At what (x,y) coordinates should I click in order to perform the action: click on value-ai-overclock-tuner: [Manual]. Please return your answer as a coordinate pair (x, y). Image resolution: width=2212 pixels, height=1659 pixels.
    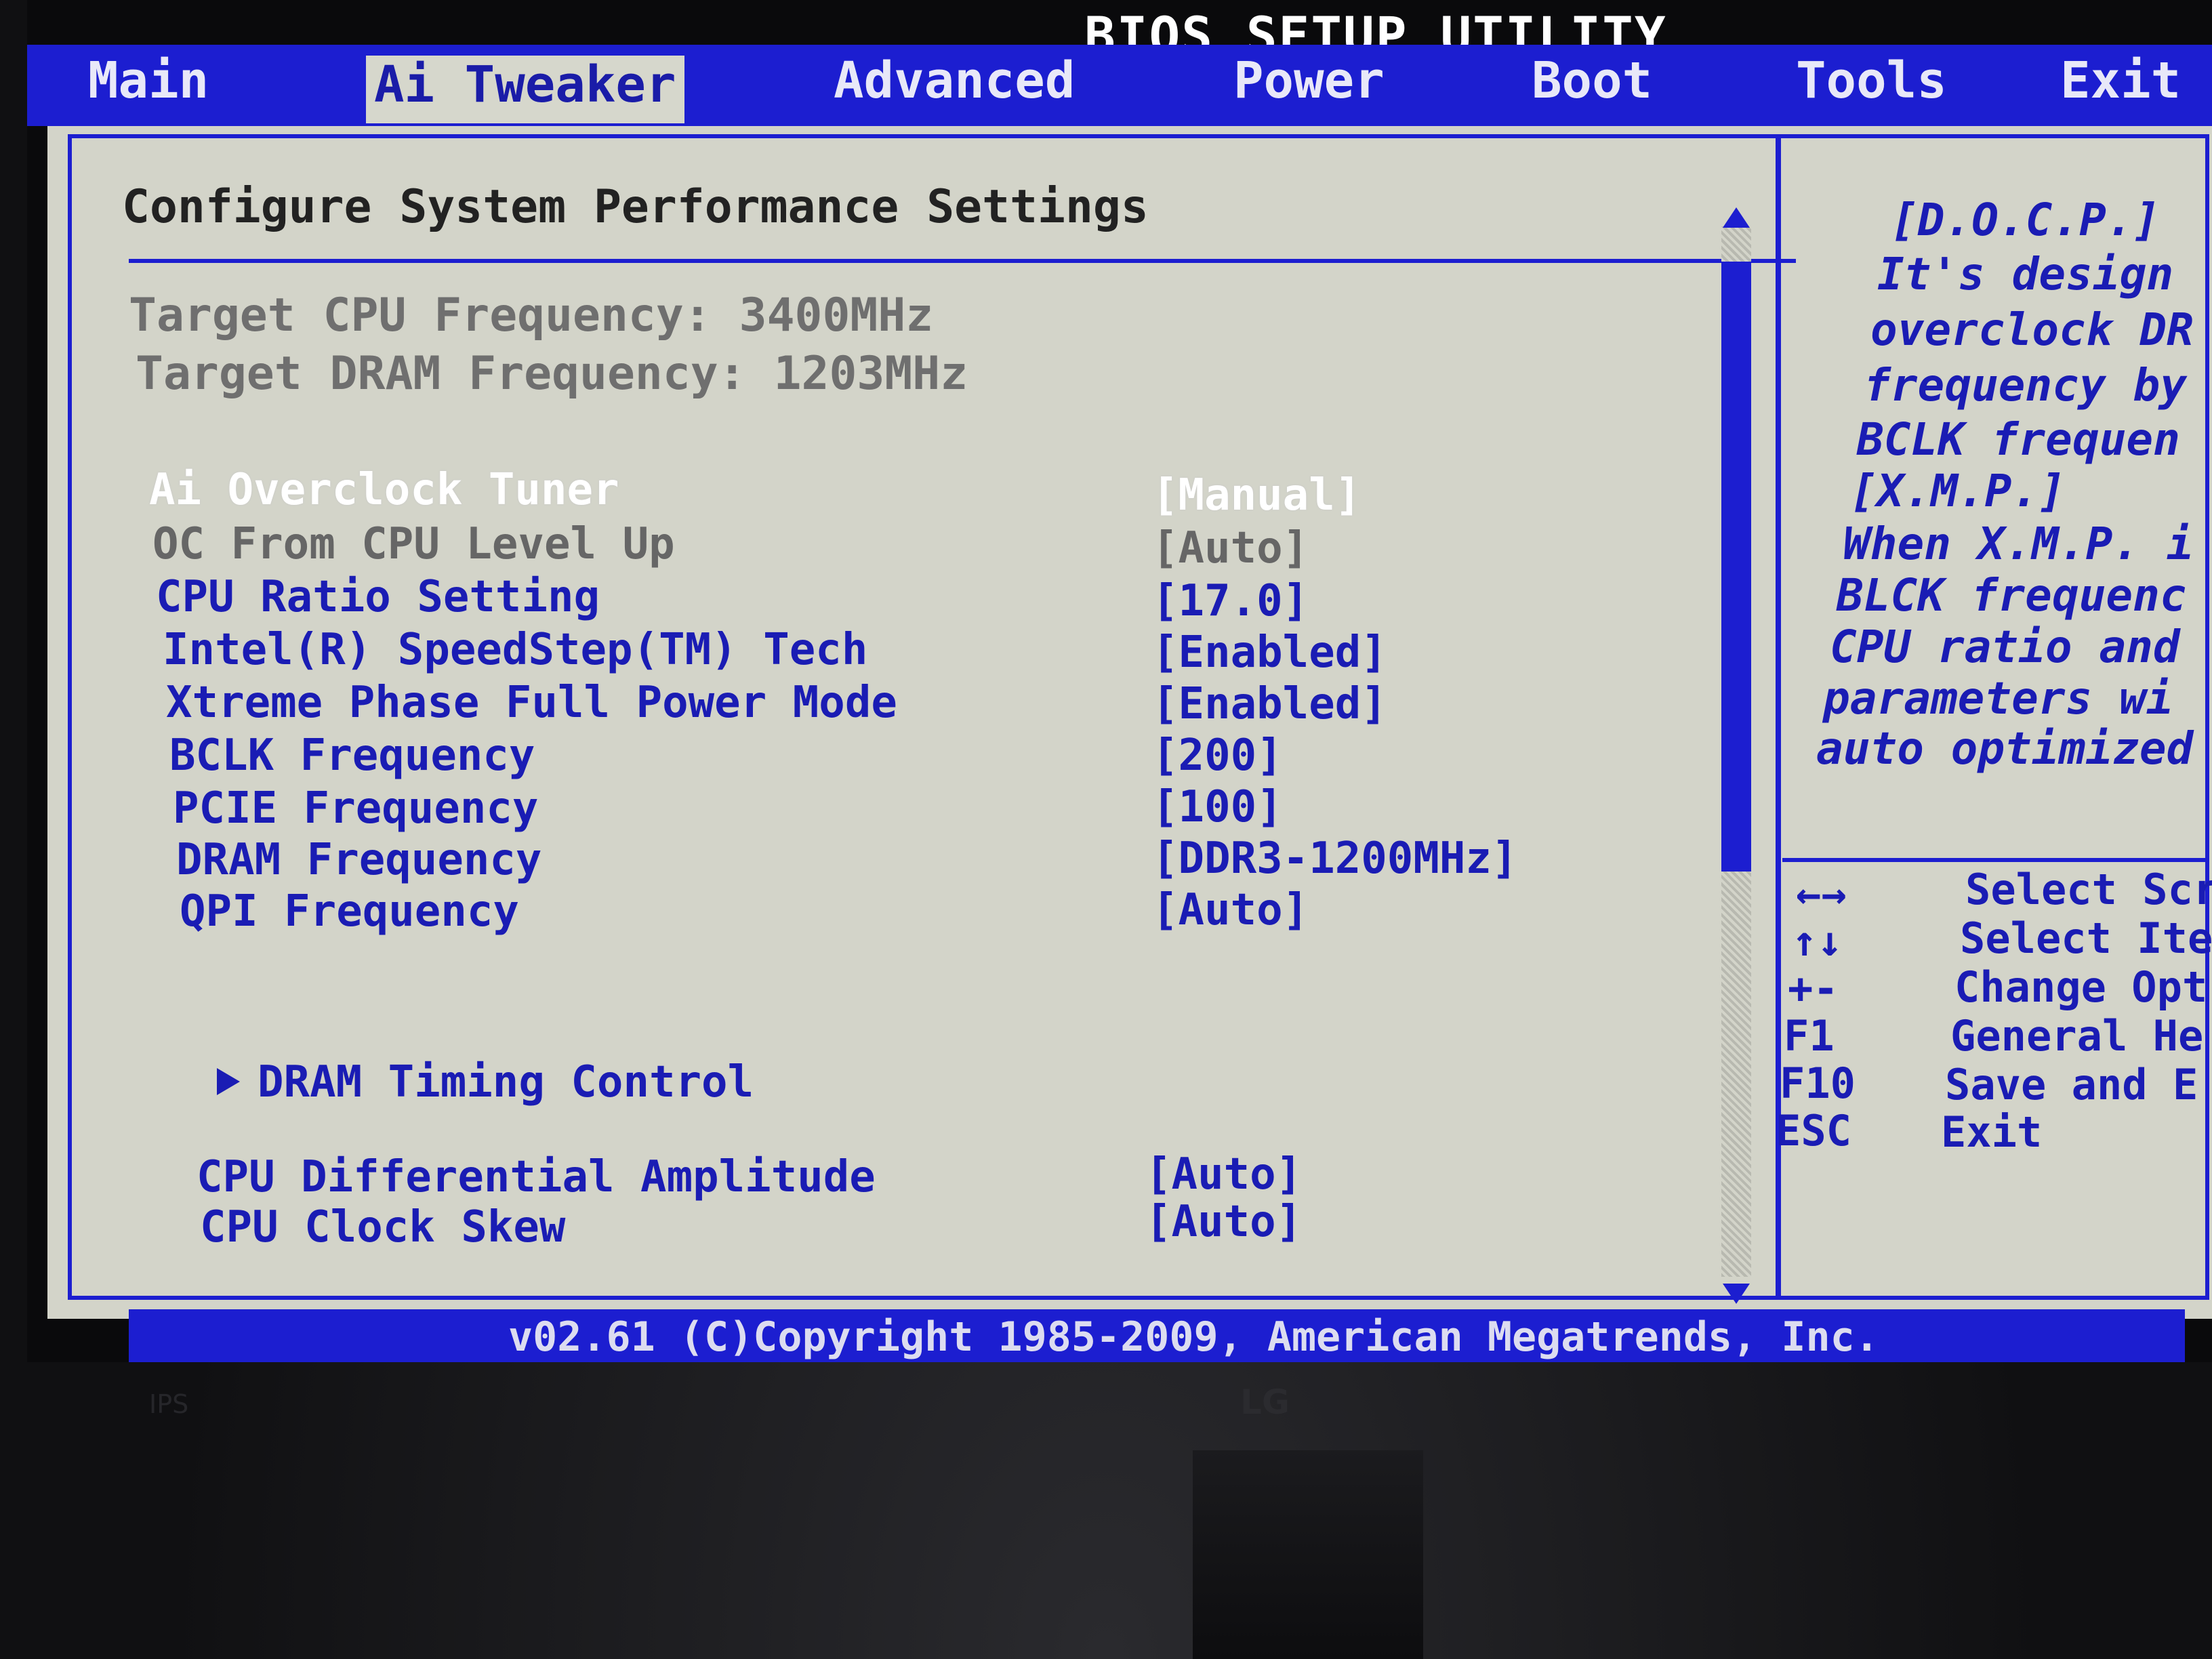
    Looking at the image, I should click on (1257, 495).